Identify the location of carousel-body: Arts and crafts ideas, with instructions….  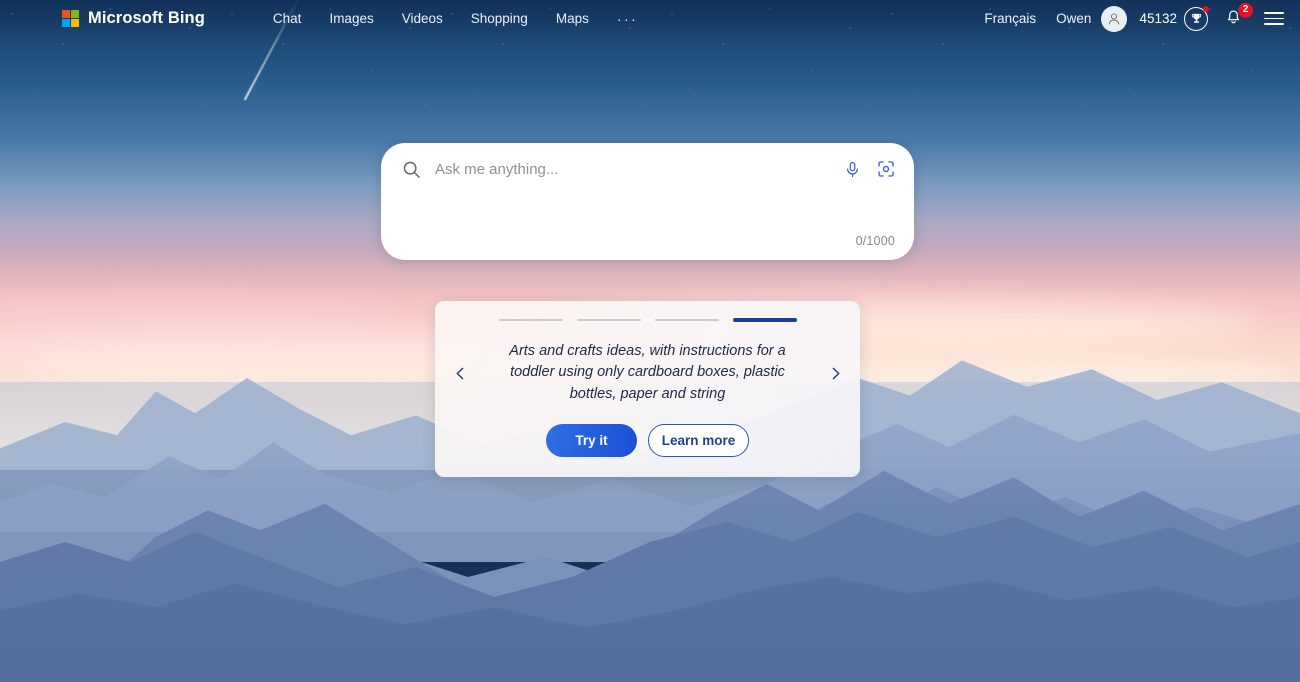
(647, 373).